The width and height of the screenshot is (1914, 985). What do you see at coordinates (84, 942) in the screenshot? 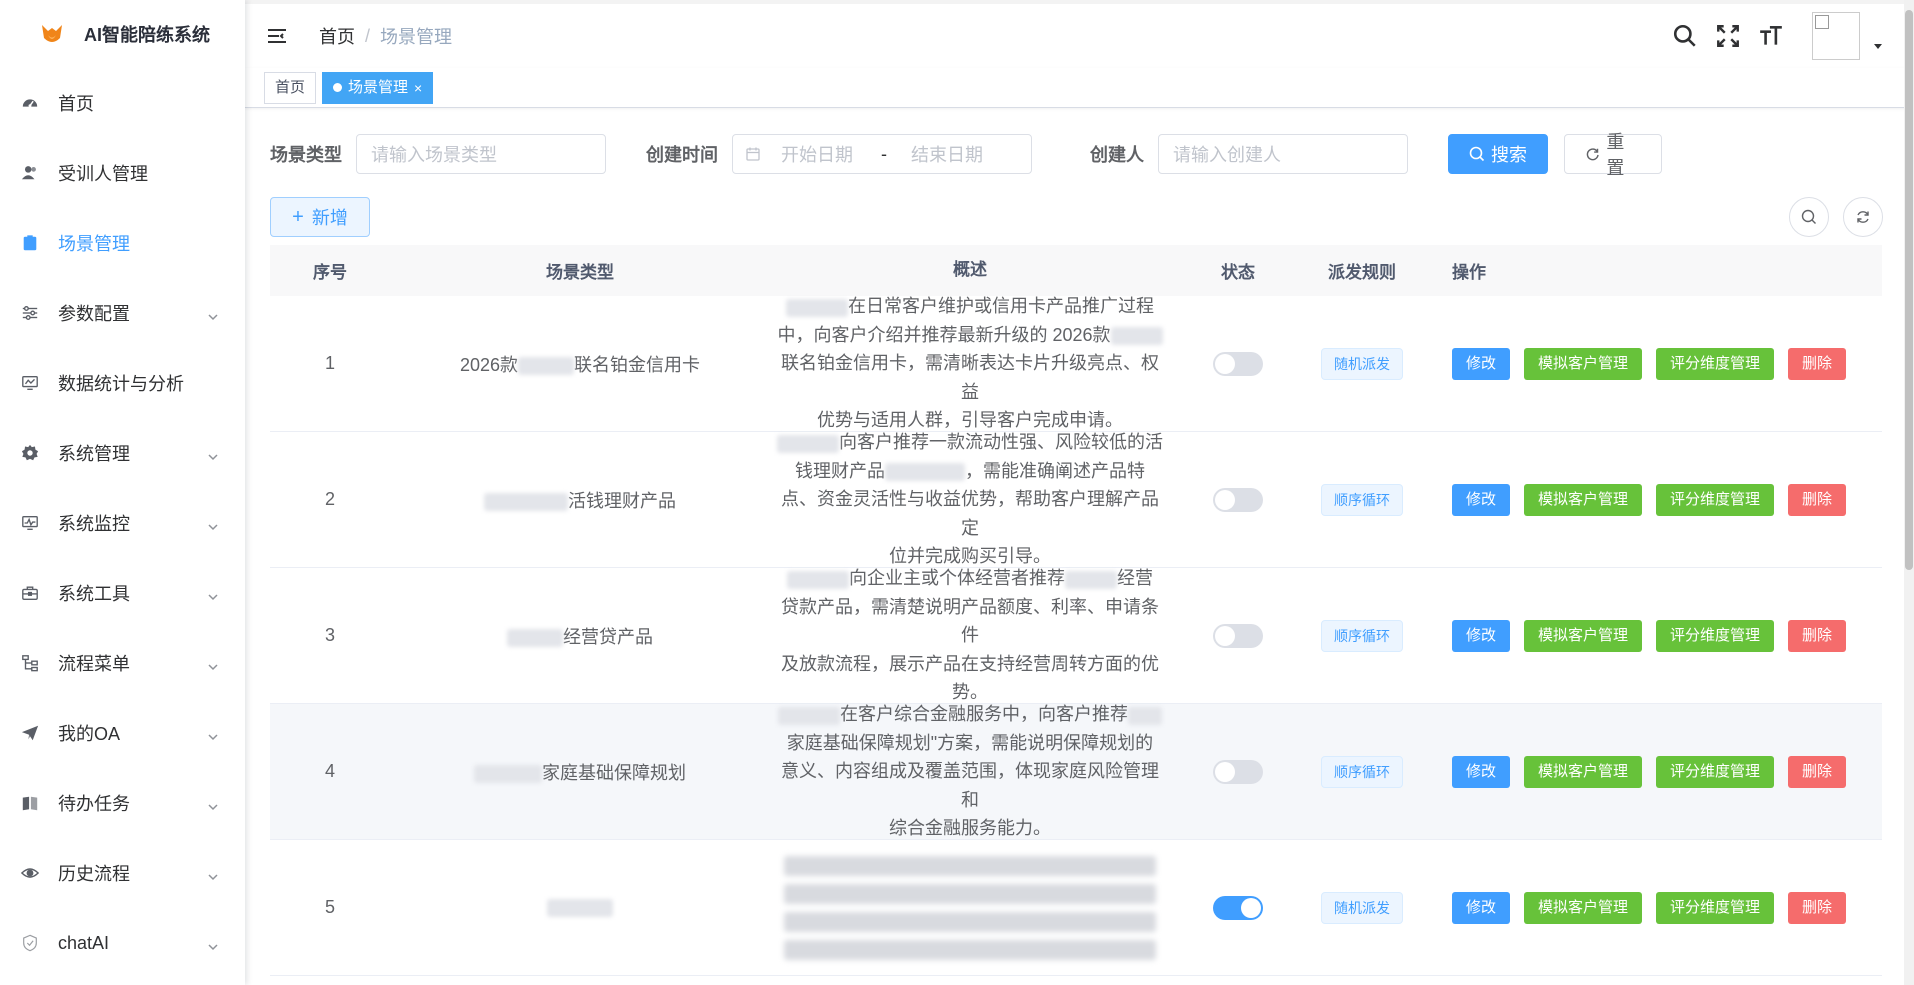
I see `sidebar-item-label: chatAI` at bounding box center [84, 942].